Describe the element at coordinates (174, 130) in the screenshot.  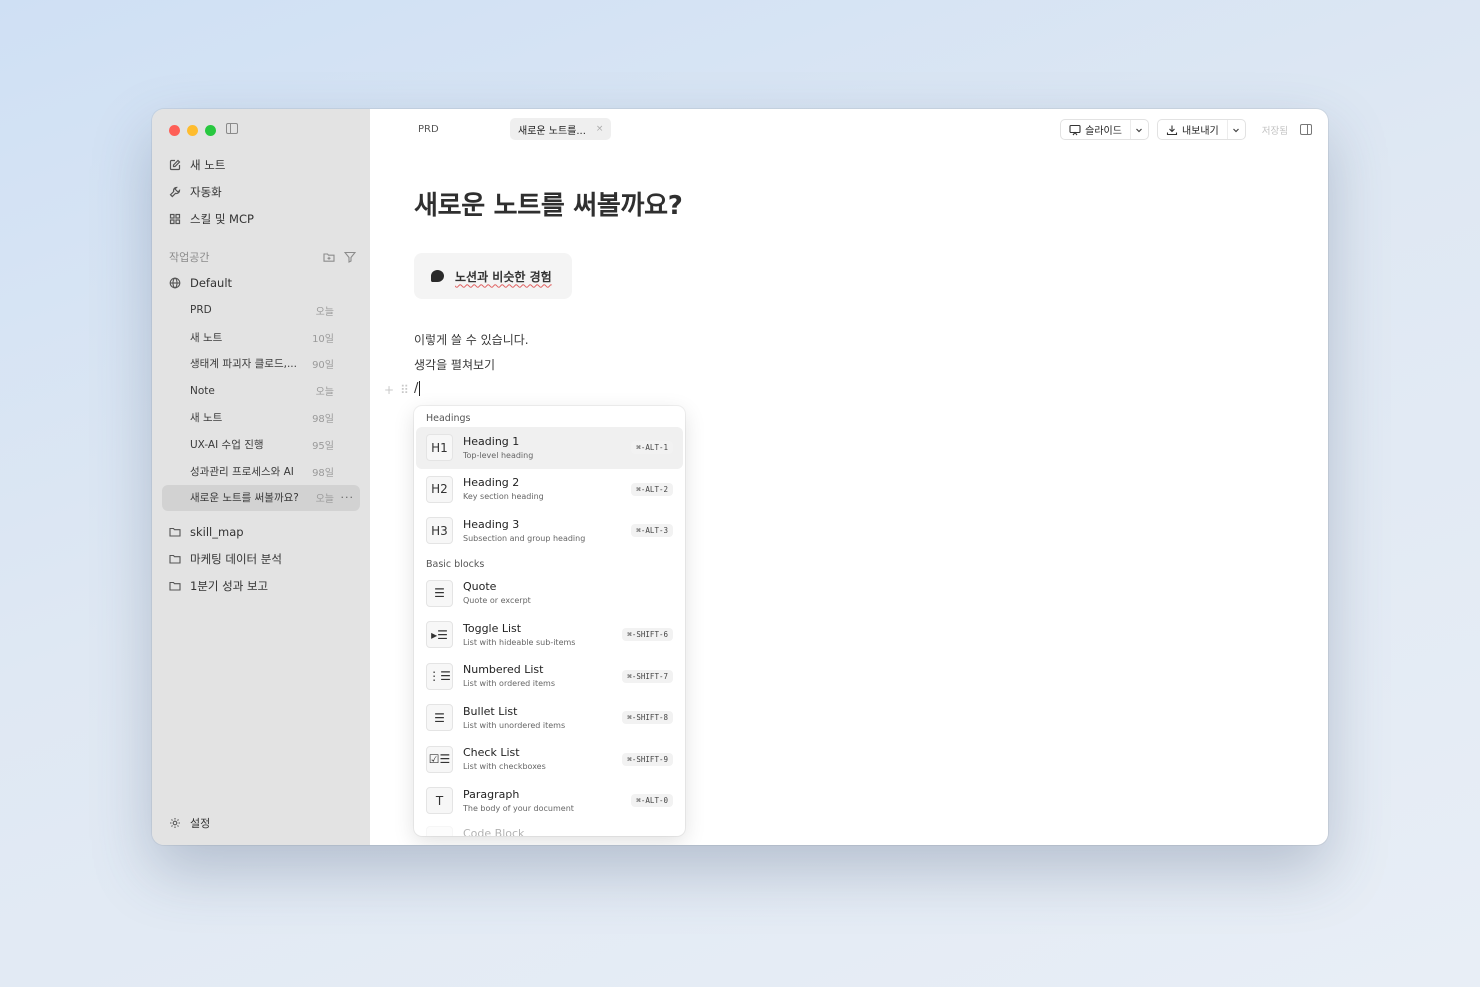
I see `close-window-button` at that location.